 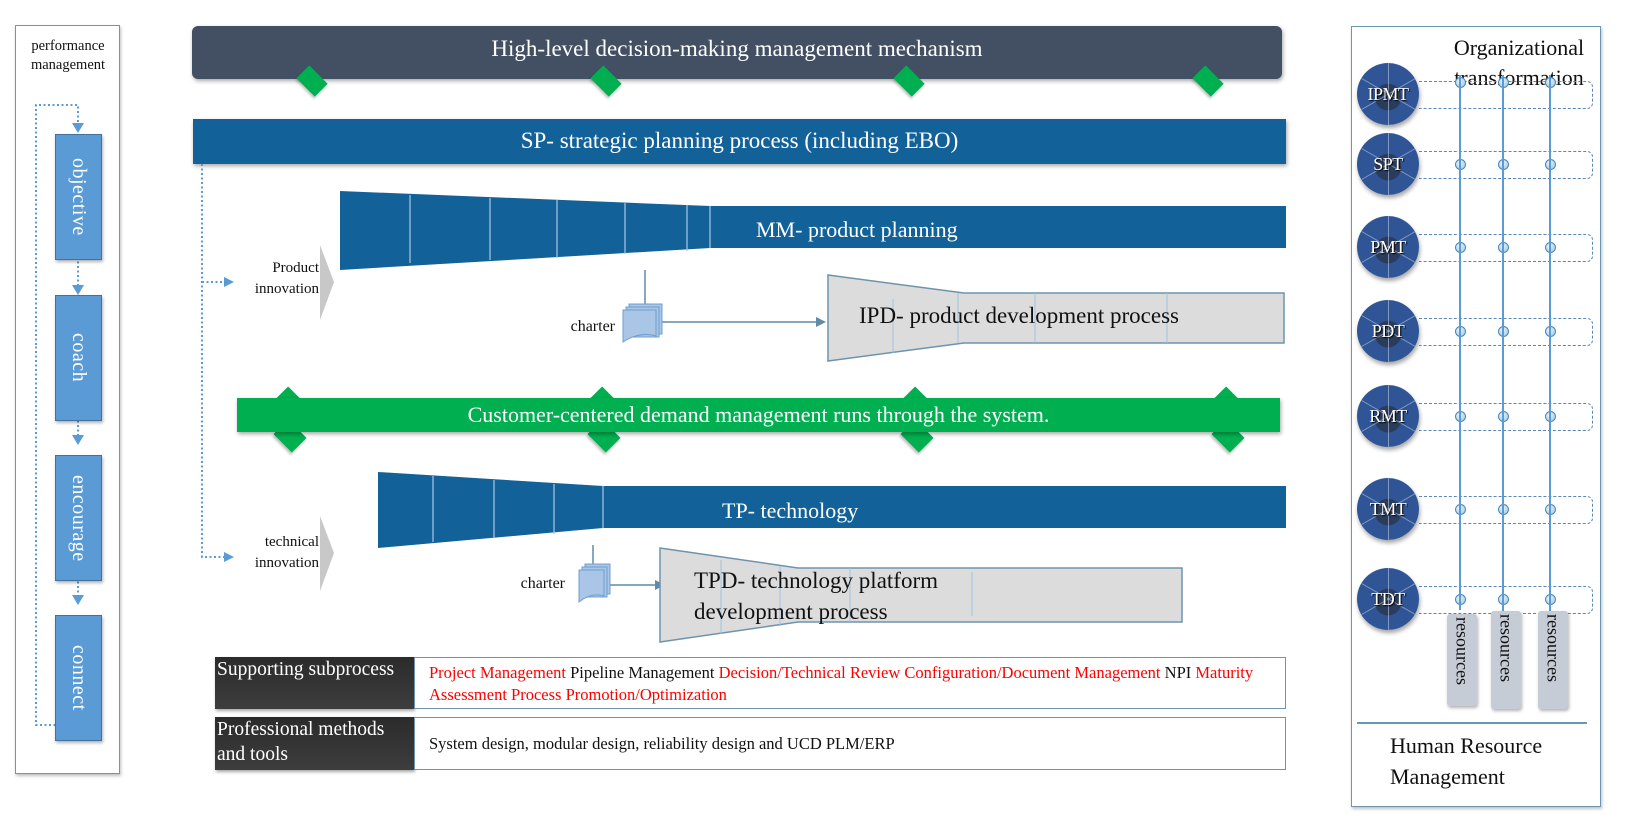 I want to click on technical-innovation-label: technical innovation, so click(x=286, y=552).